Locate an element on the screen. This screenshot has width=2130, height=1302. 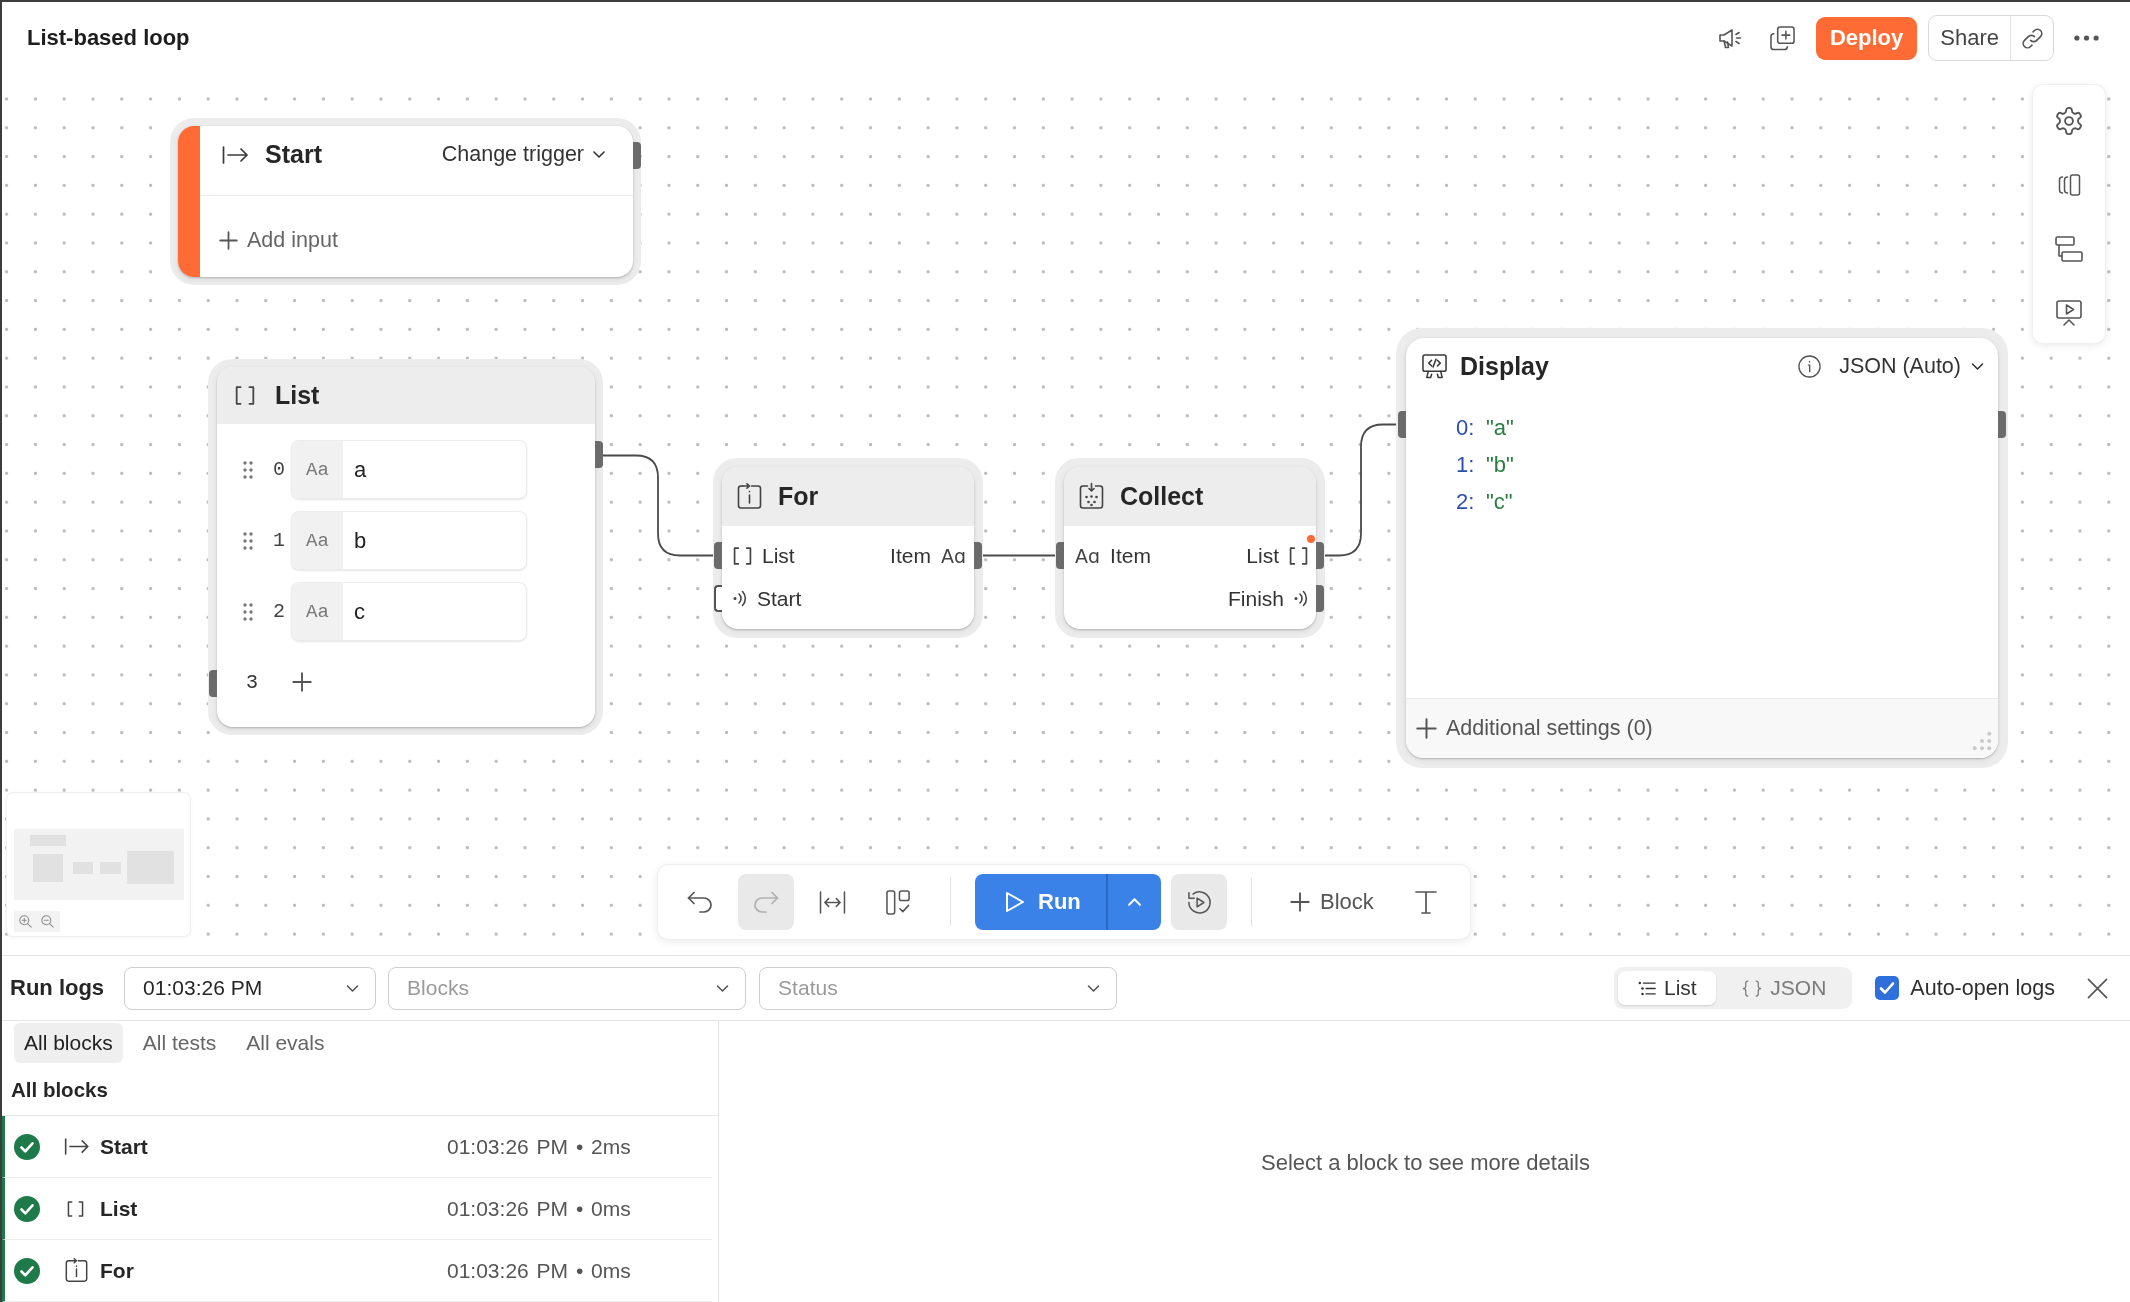
stacked-bars-icon is located at coordinates (2069, 249).